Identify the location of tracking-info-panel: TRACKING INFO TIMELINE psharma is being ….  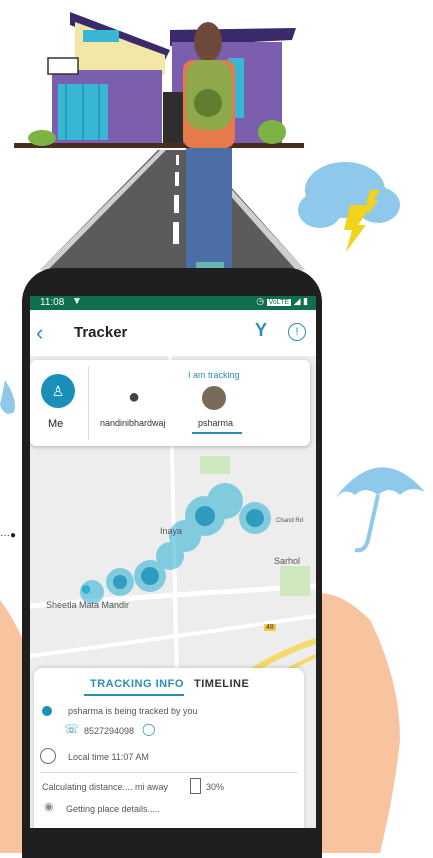
(169, 748).